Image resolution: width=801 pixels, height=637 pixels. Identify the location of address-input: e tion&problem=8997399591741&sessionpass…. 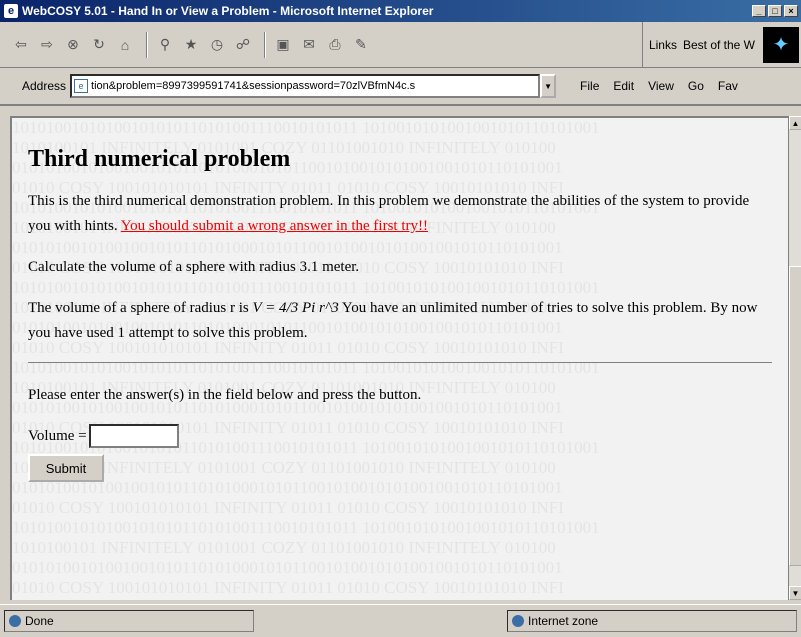
(305, 86).